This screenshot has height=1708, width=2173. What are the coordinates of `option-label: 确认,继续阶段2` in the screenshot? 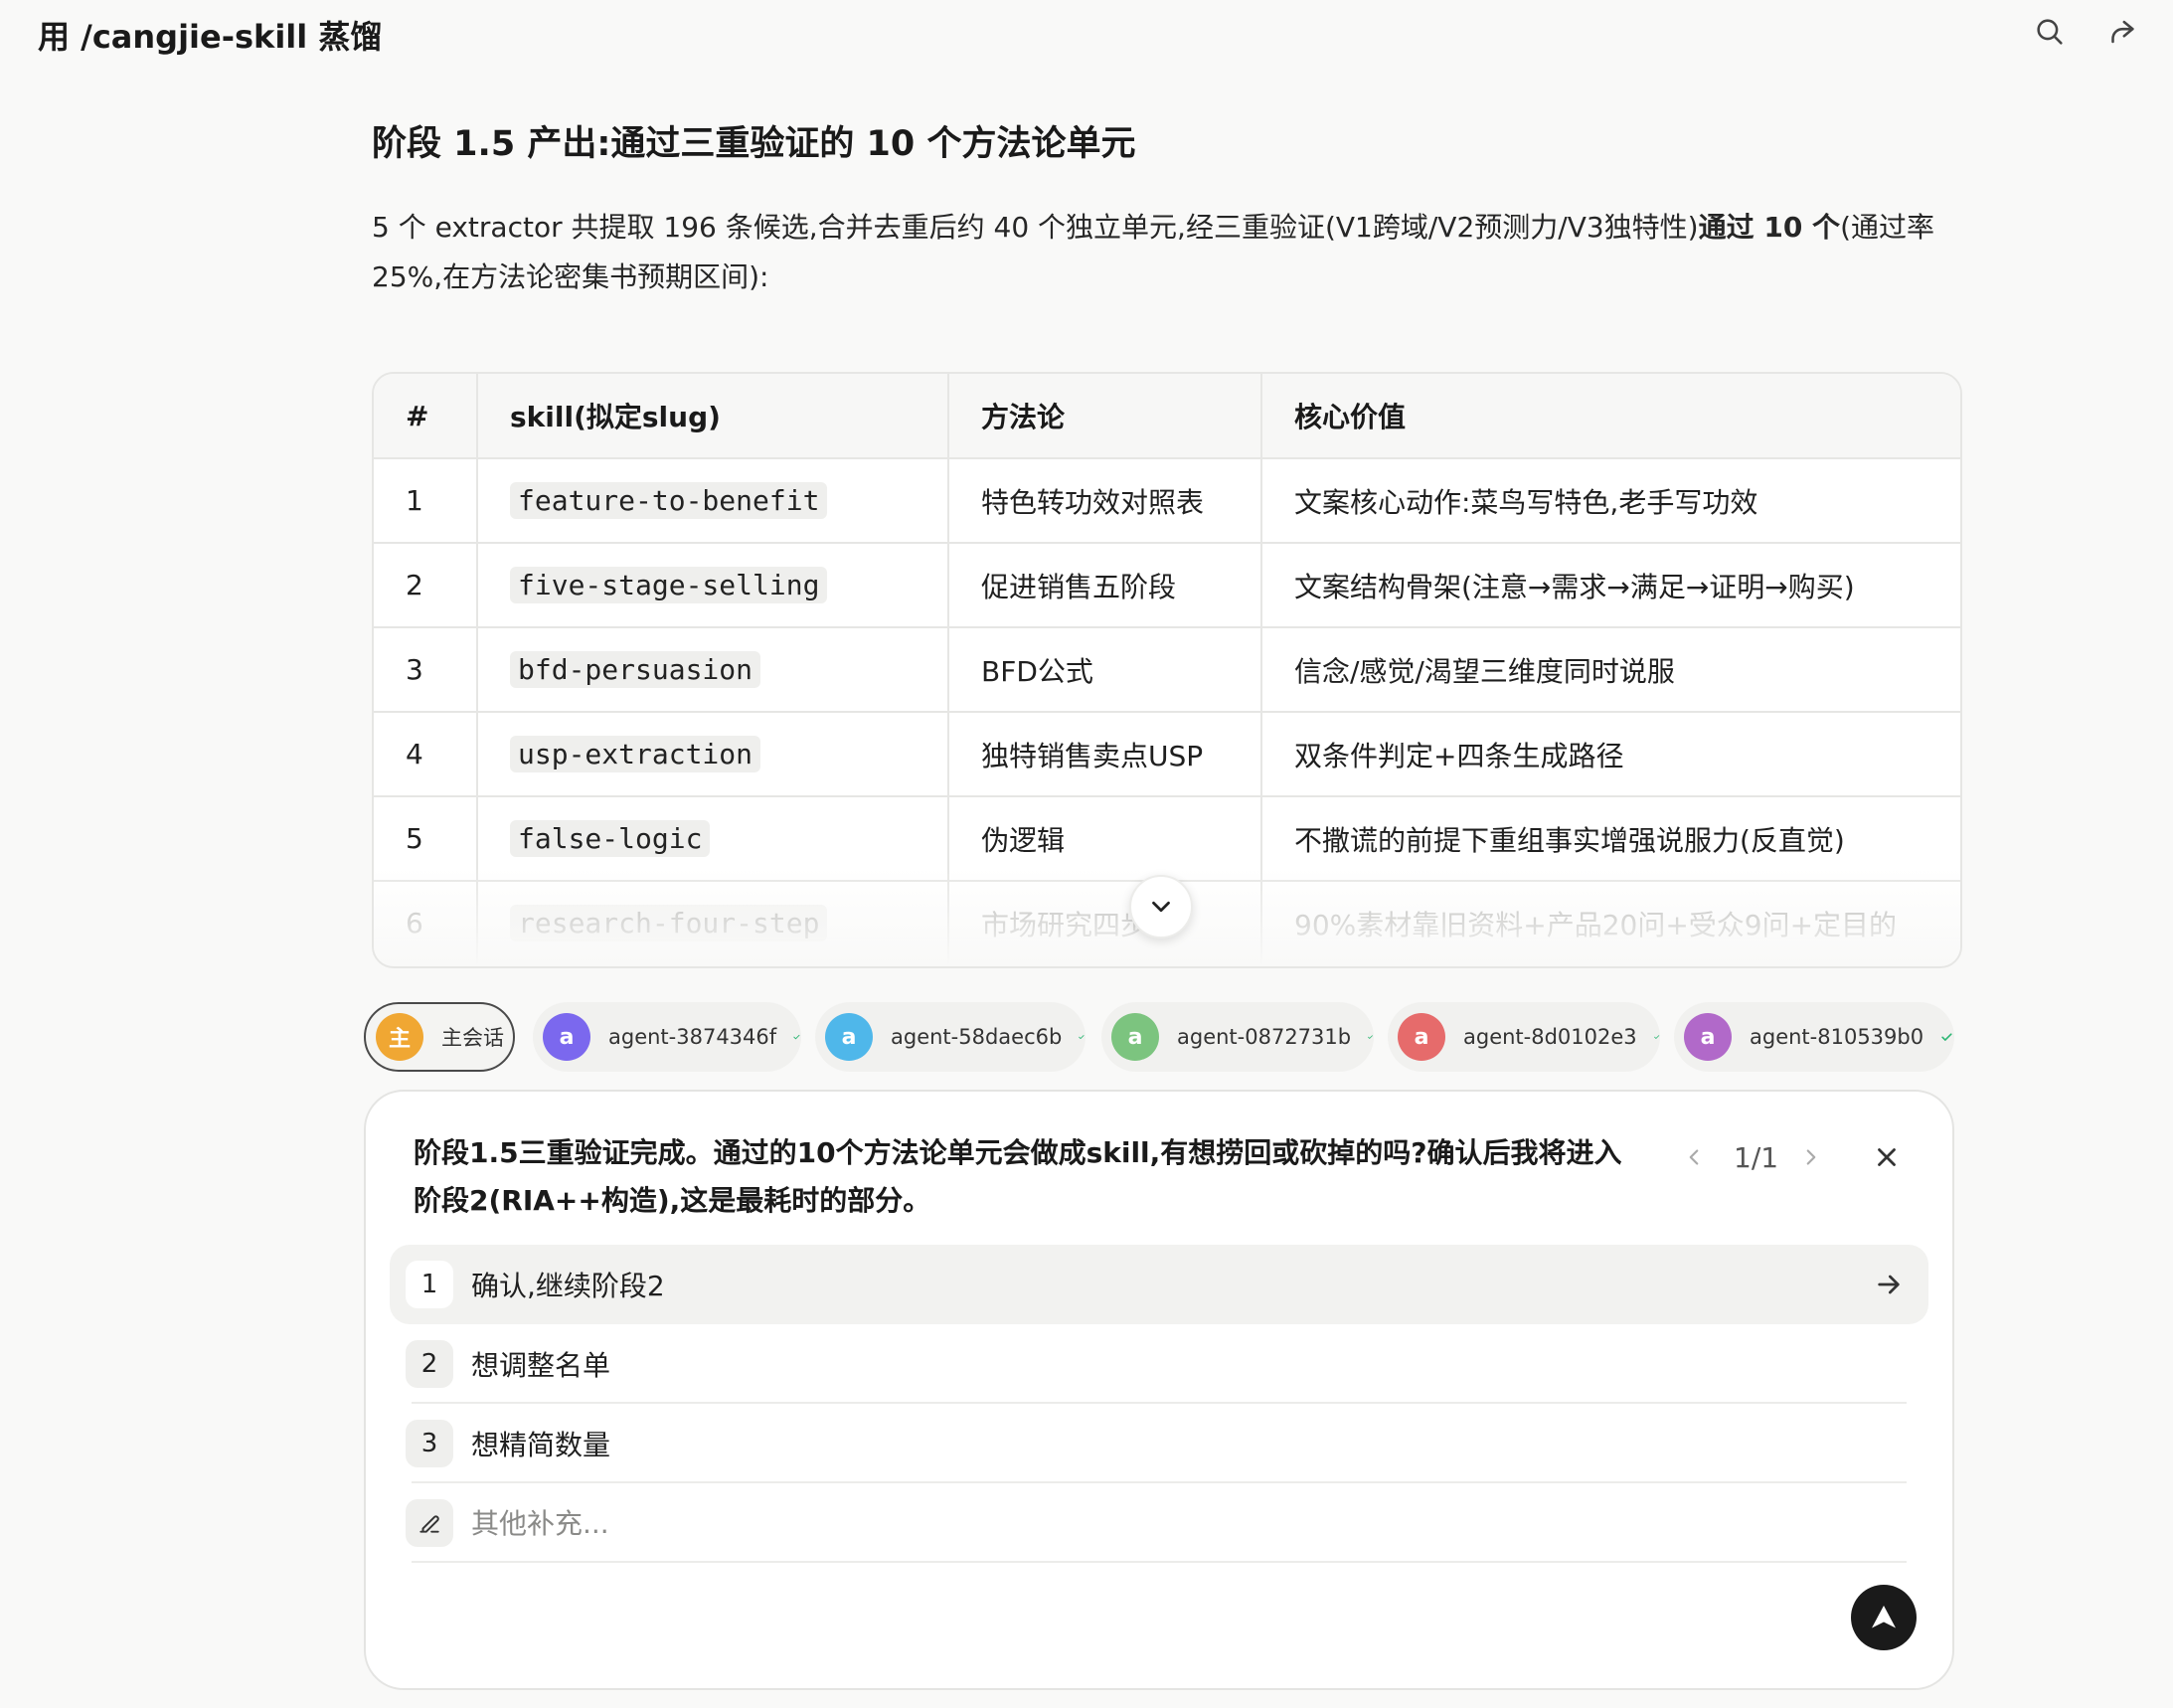 It's located at (568, 1286).